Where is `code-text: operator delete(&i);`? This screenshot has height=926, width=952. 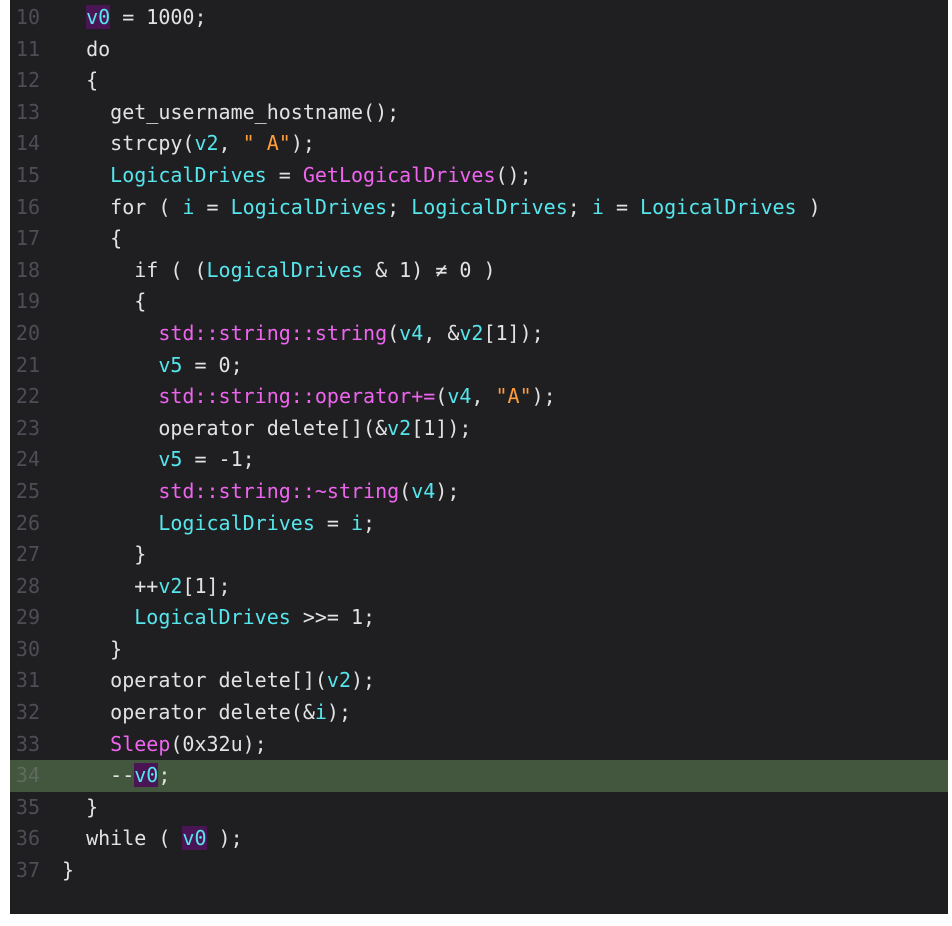
code-text: operator delete(&i); is located at coordinates (206, 713).